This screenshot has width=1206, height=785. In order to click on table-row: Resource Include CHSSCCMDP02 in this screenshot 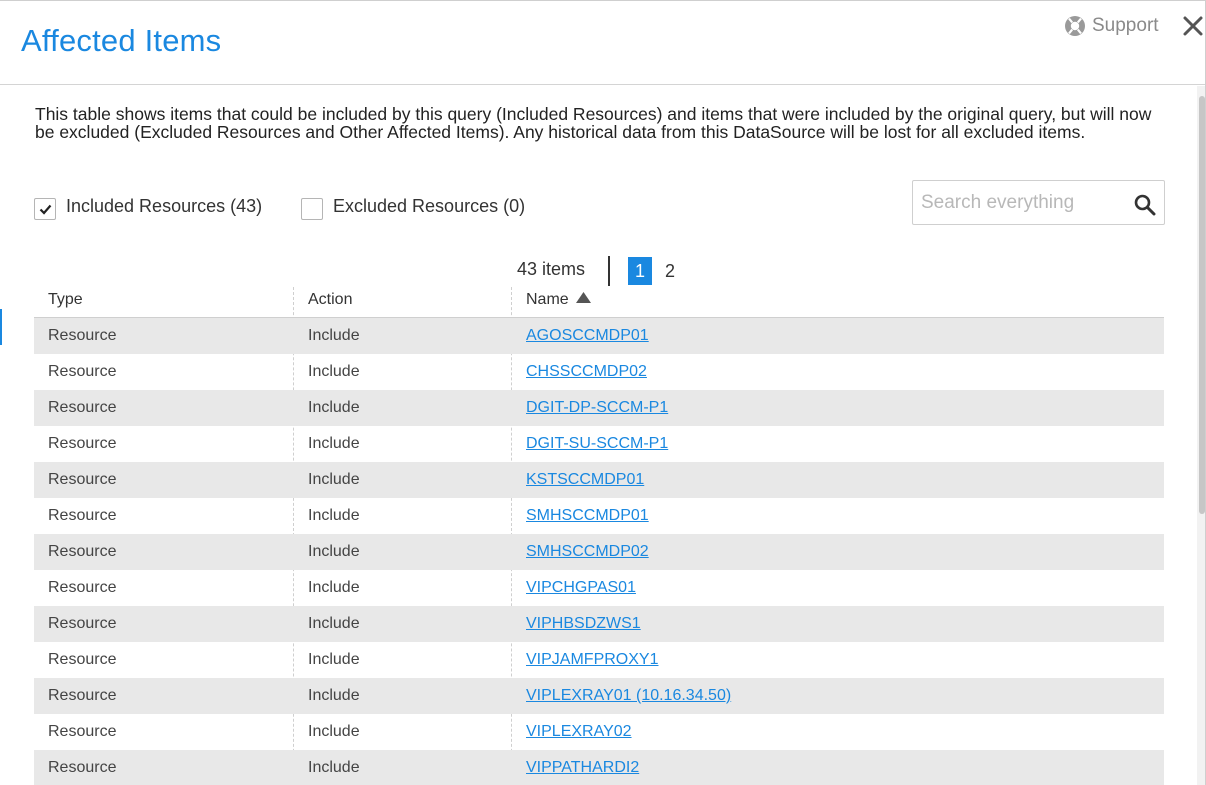, I will do `click(599, 372)`.